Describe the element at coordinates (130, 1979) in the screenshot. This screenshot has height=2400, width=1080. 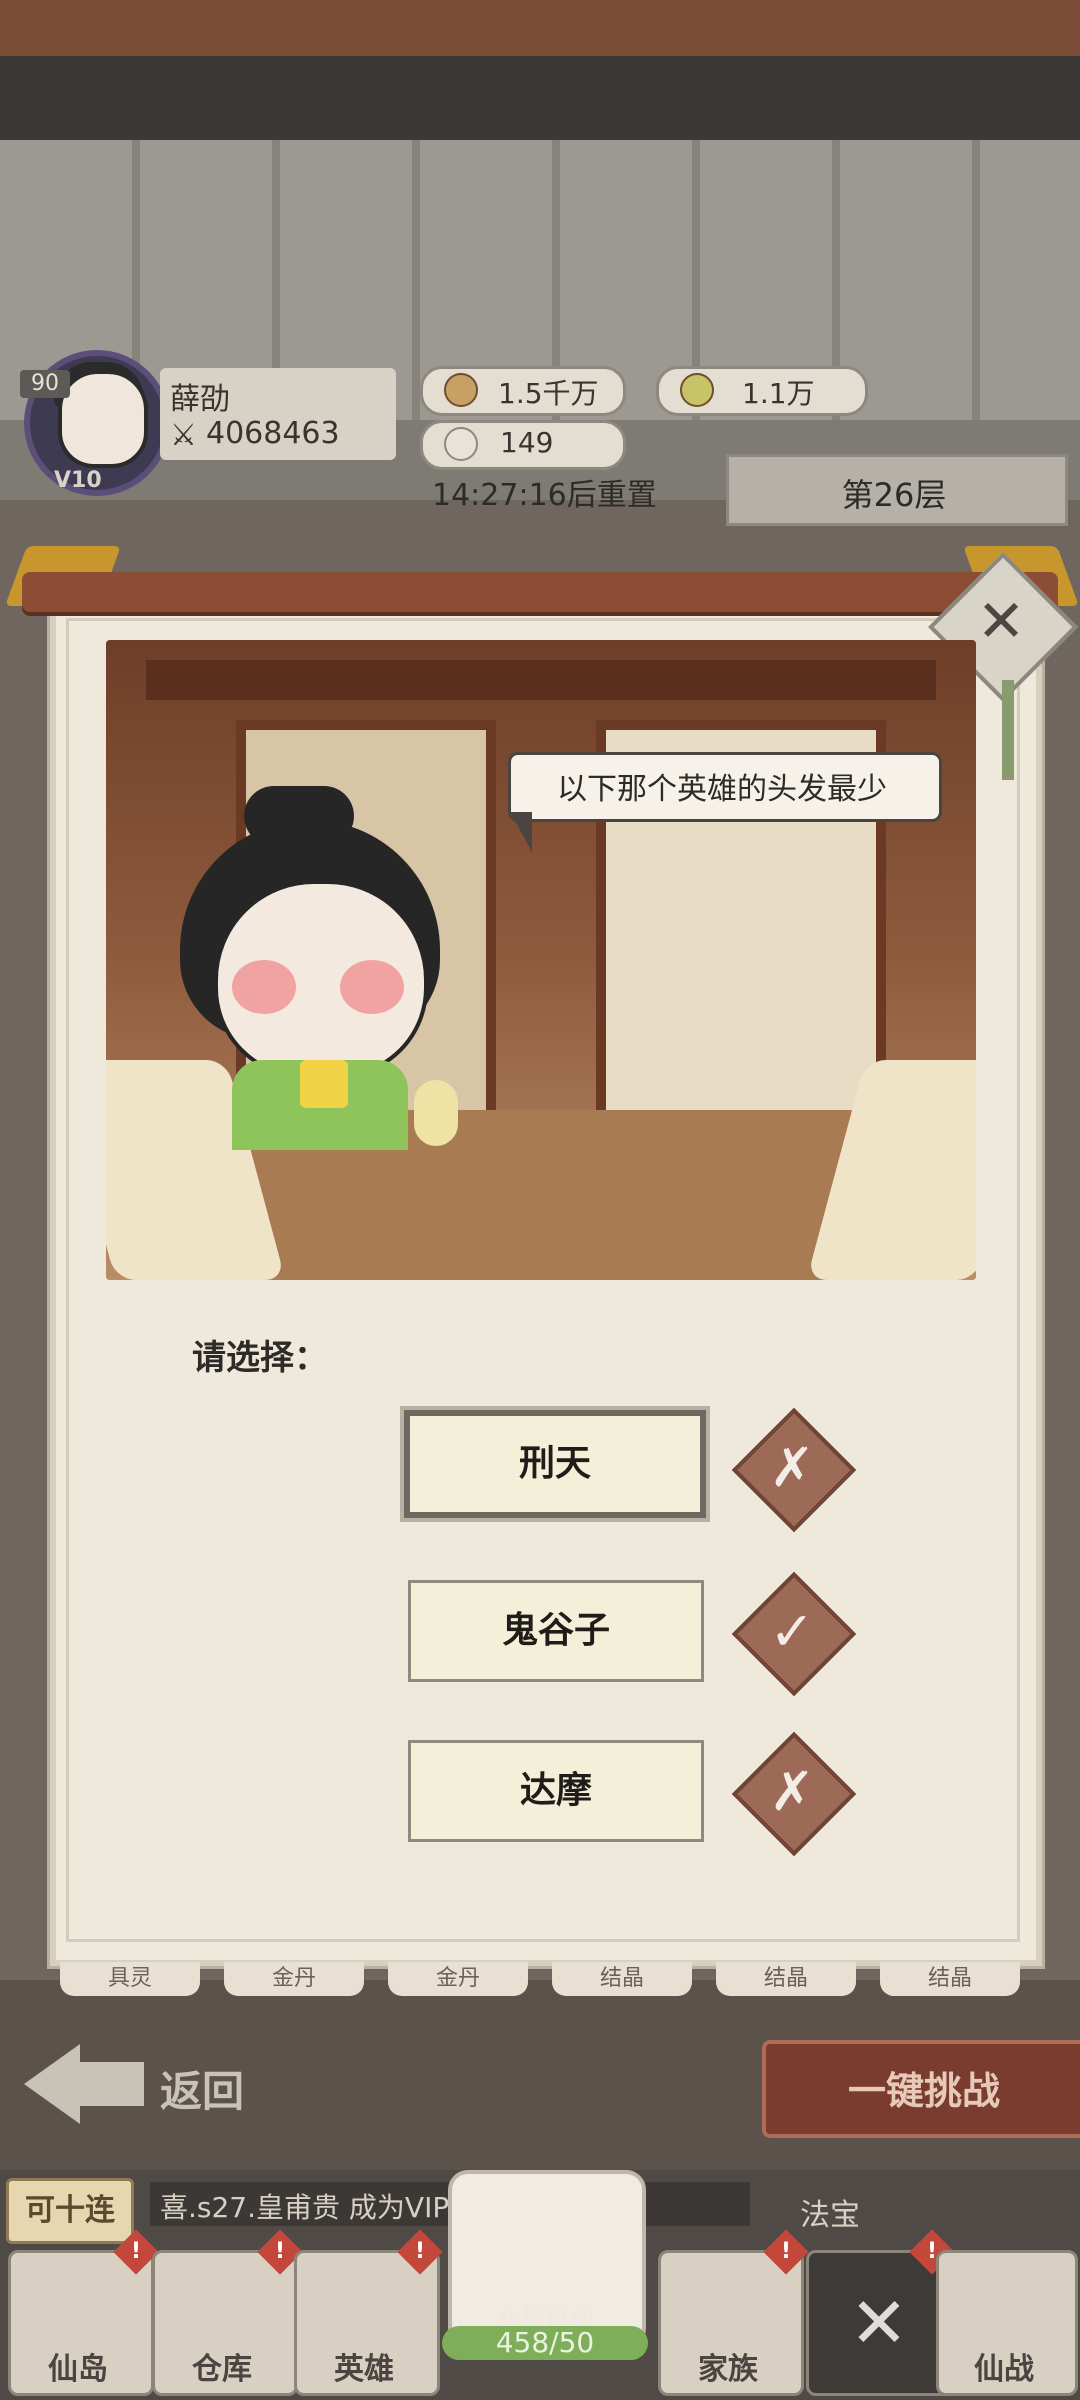
I see `reward-tag: 具灵` at that location.